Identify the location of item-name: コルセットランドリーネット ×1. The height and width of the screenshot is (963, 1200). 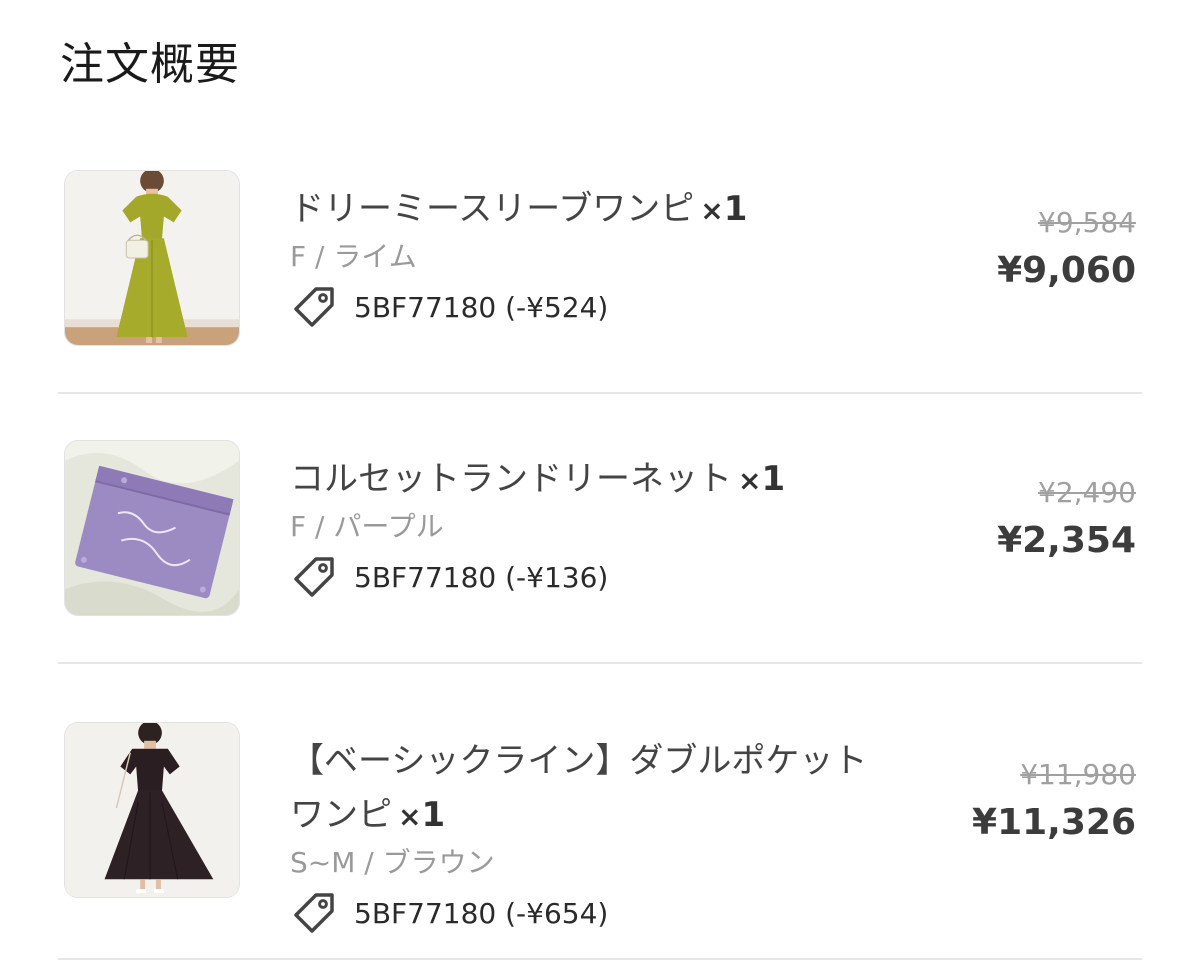
(630, 474).